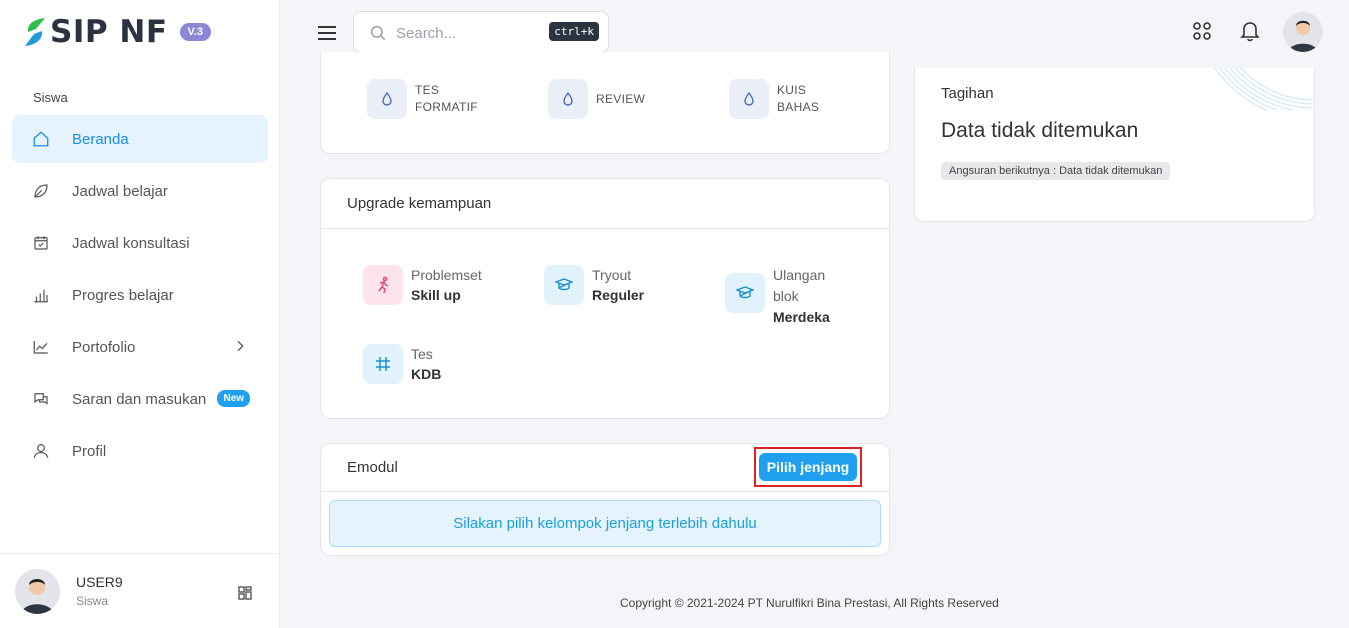 The width and height of the screenshot is (1349, 628). Describe the element at coordinates (471, 33) in the screenshot. I see `search-input` at that location.